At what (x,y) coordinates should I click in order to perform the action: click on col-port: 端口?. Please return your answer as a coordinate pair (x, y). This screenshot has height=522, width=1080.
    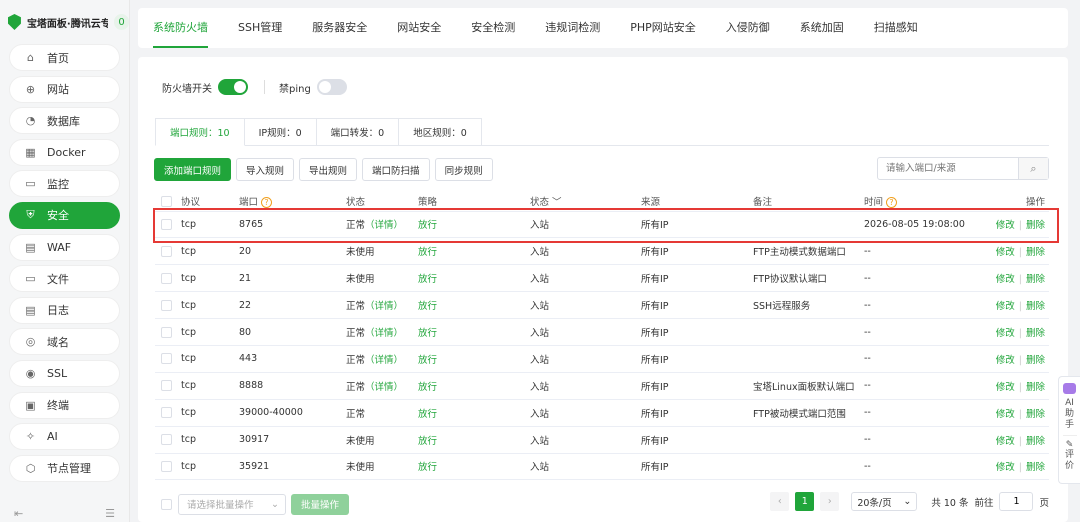
    Looking at the image, I should click on (292, 202).